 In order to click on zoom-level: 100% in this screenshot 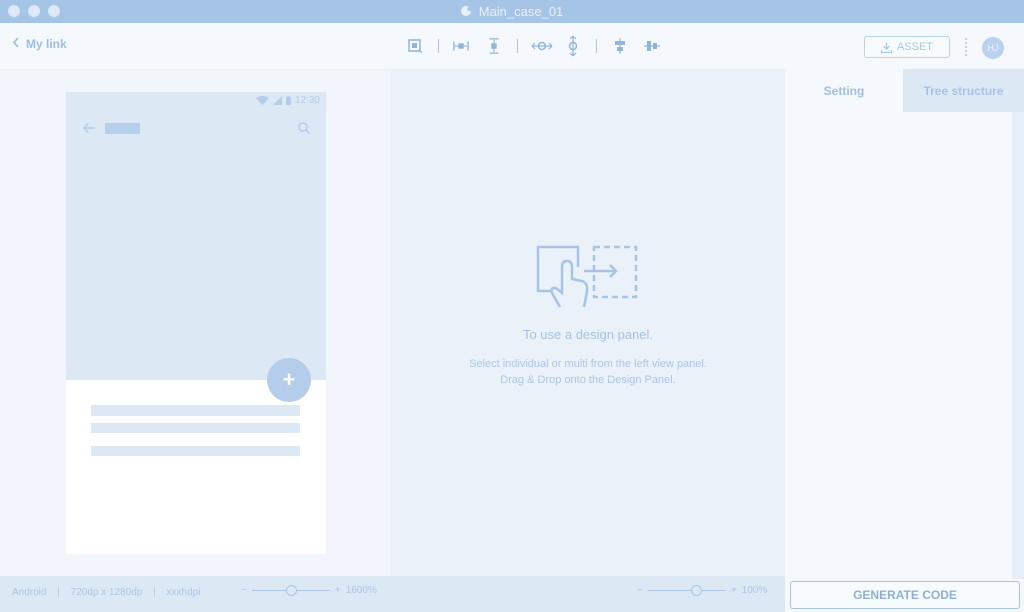, I will do `click(754, 590)`.